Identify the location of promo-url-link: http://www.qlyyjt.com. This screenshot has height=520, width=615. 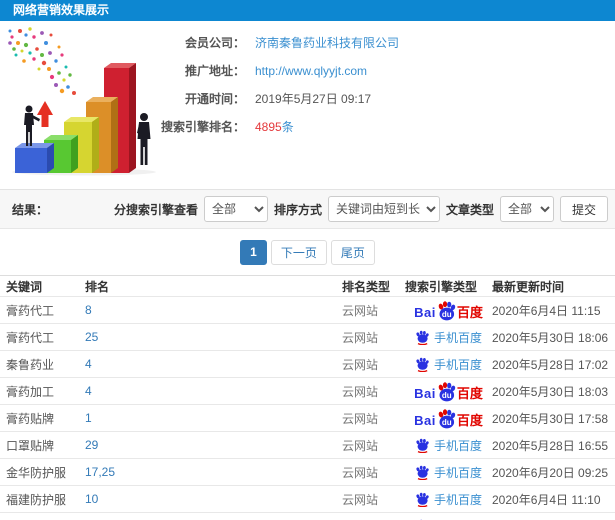
(311, 71).